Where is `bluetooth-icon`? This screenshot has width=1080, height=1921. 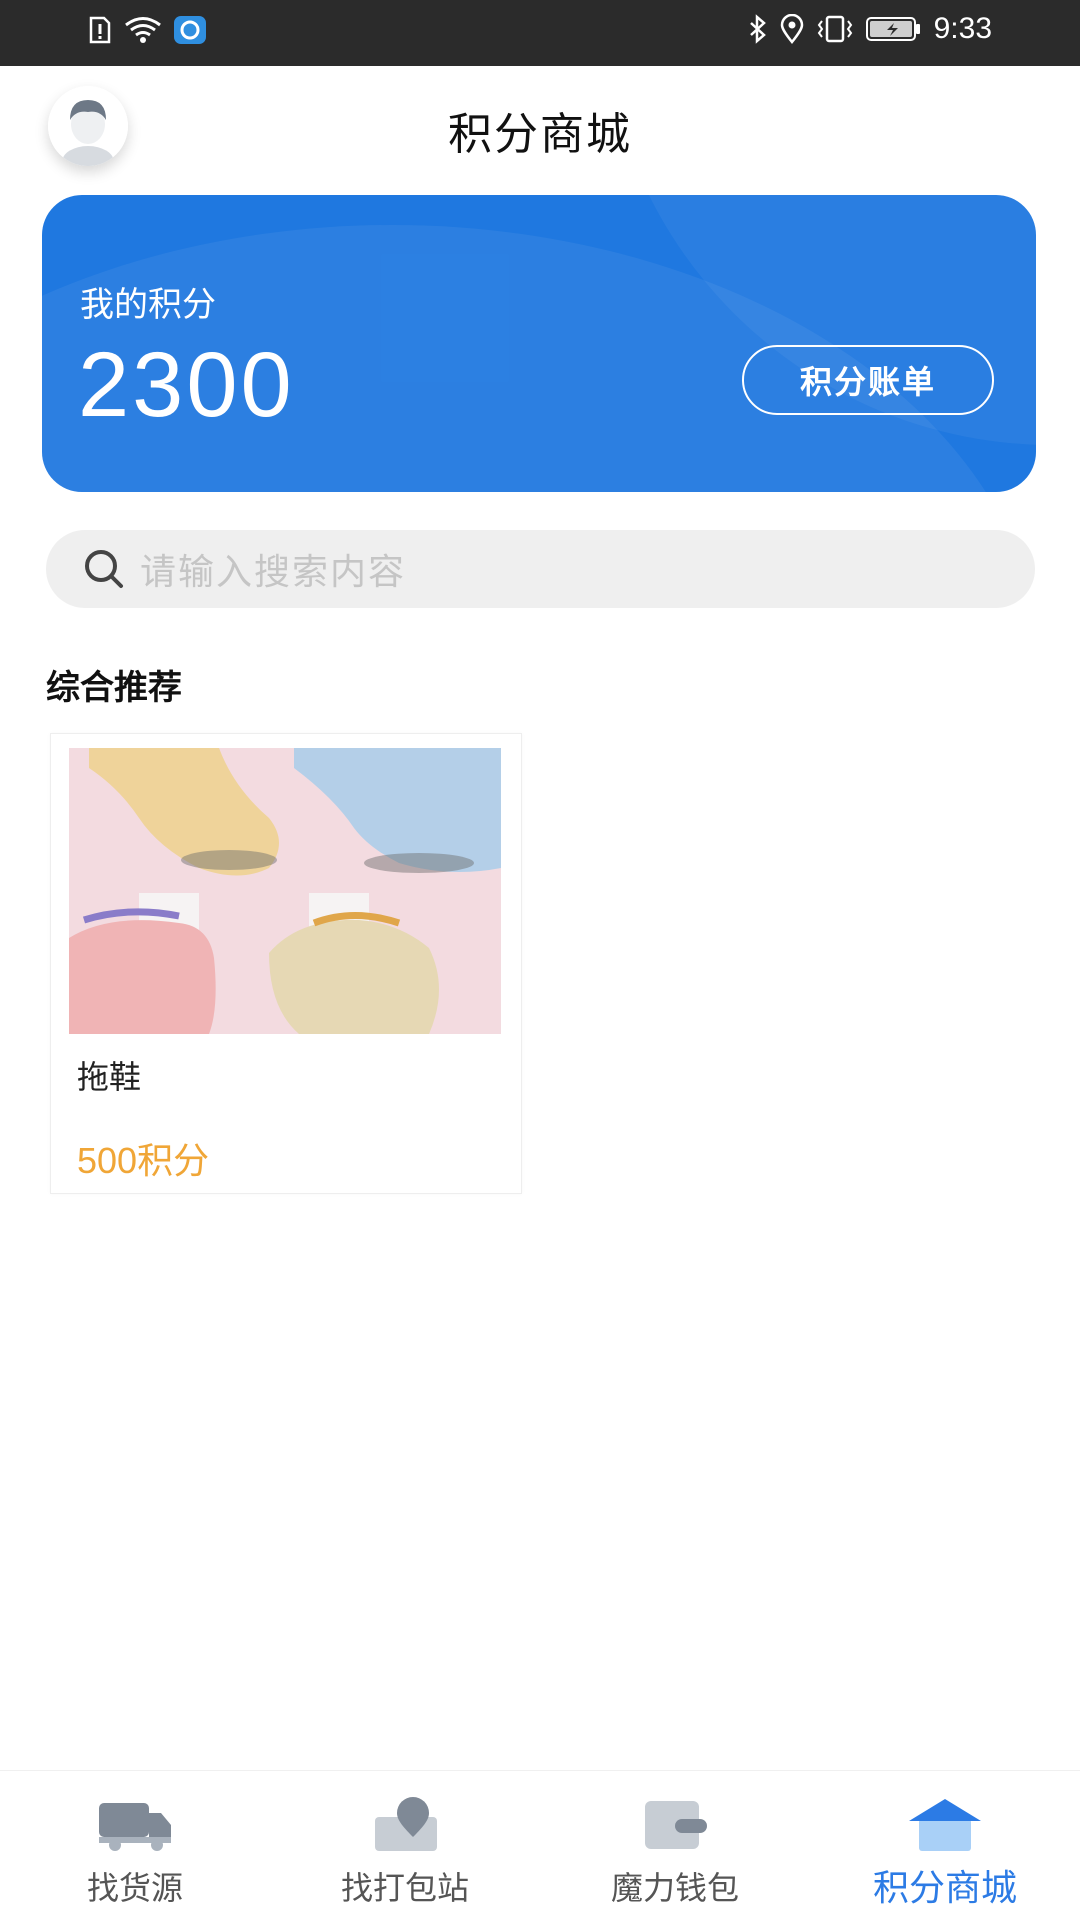 bluetooth-icon is located at coordinates (757, 29).